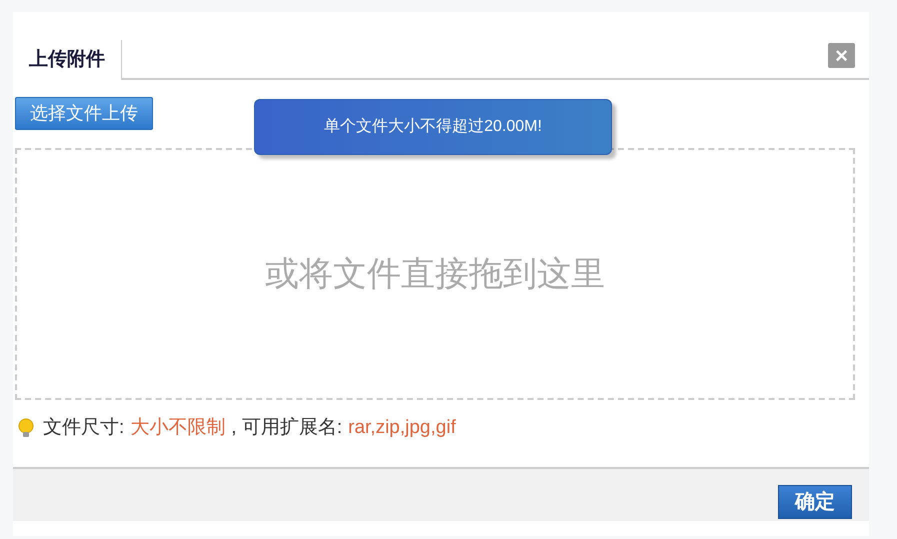  What do you see at coordinates (84, 113) in the screenshot?
I see `select-file-button: 选择文件上传` at bounding box center [84, 113].